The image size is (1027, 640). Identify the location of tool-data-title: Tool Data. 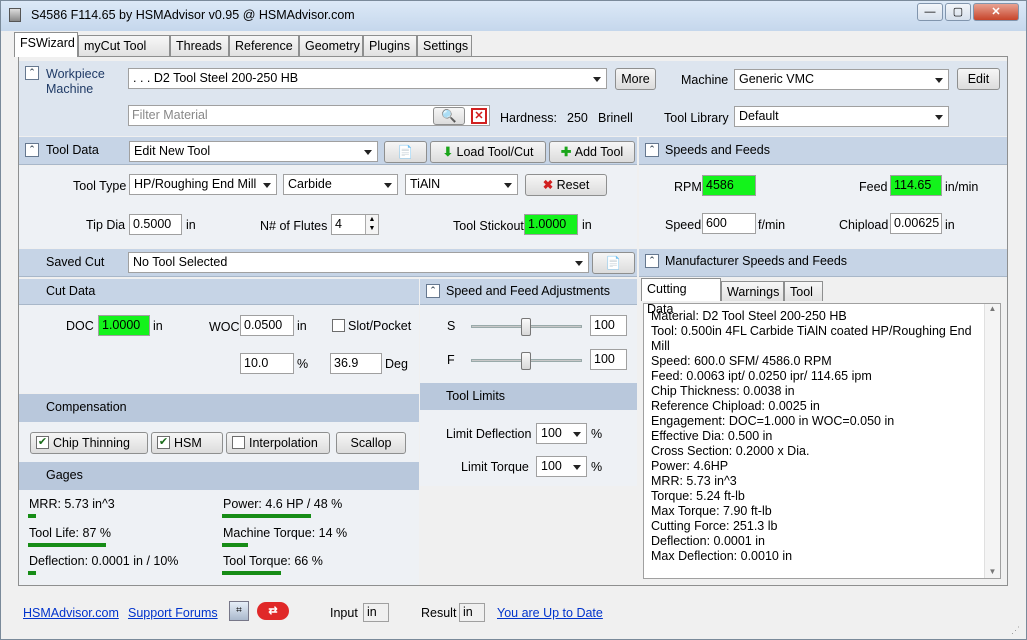
(72, 150).